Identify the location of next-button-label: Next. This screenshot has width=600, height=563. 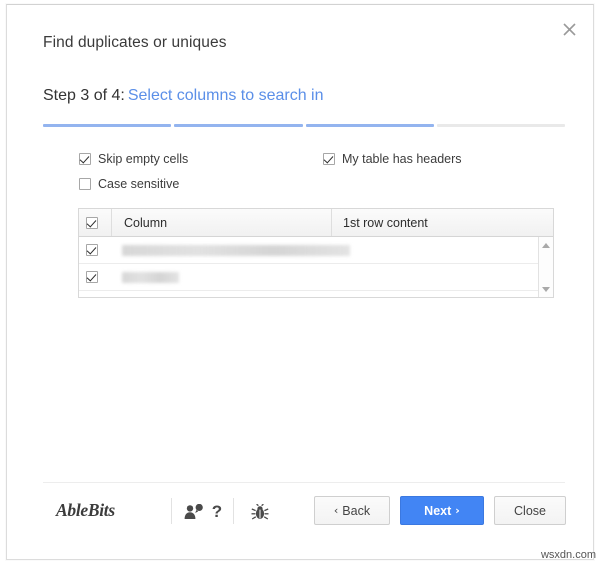
(438, 510).